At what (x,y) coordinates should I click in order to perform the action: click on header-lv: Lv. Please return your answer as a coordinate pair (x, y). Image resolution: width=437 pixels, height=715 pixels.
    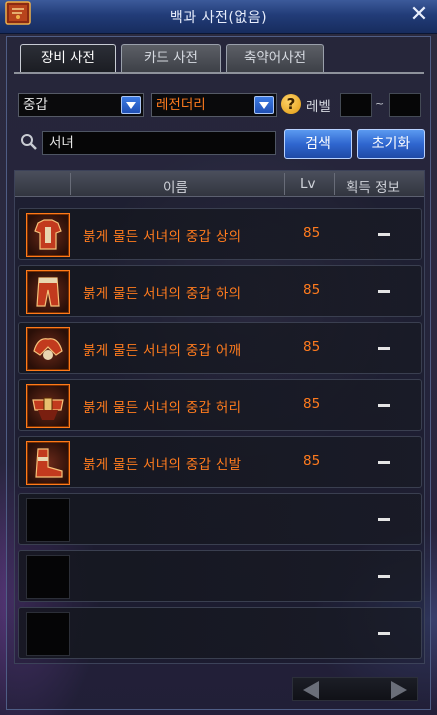
    Looking at the image, I should click on (308, 184).